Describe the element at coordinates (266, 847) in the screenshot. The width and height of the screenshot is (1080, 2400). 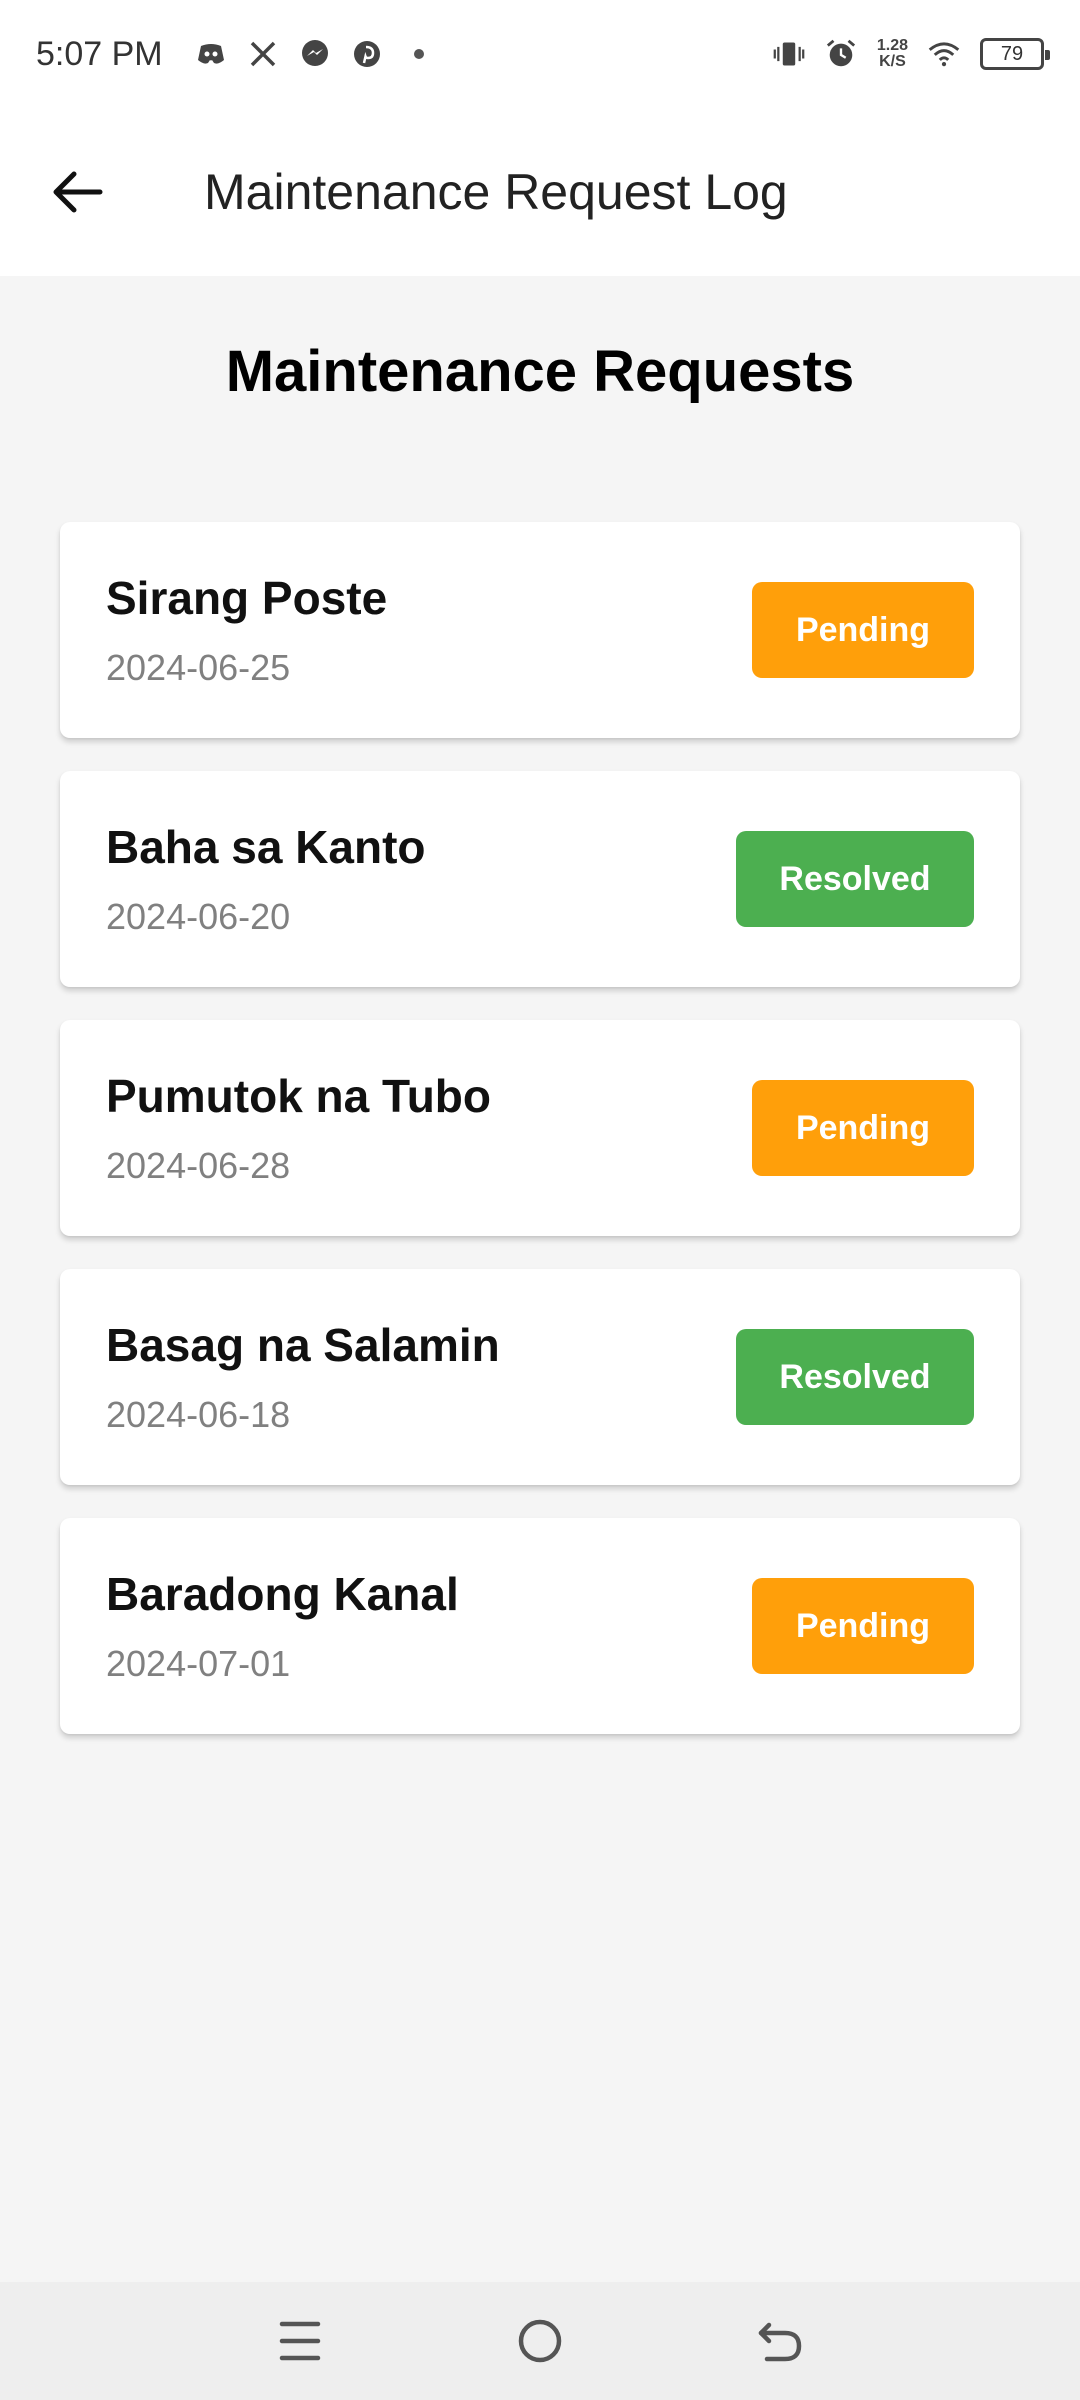
I see `request-title: Baha sa Kanto` at that location.